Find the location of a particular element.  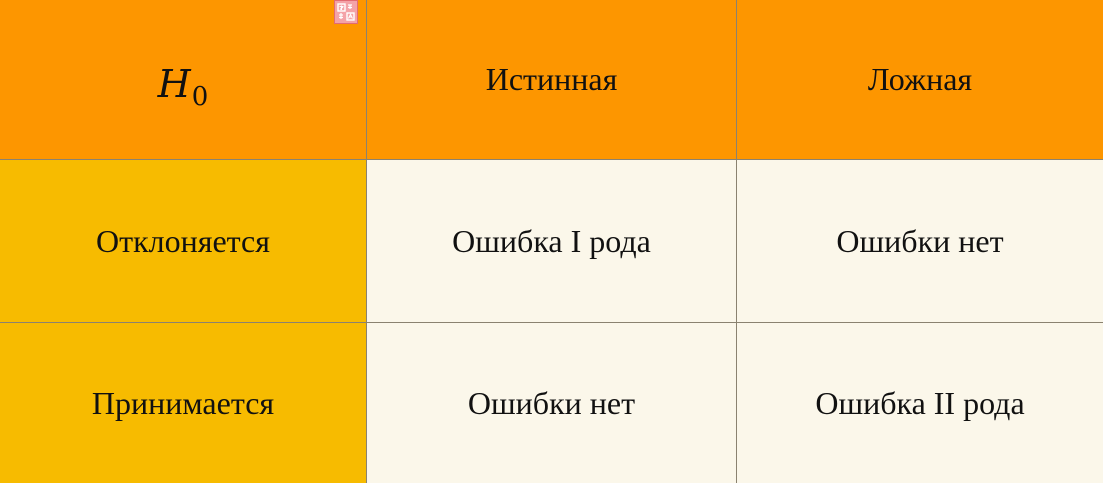

table-cell: Ошибка II рода is located at coordinates (920, 403).